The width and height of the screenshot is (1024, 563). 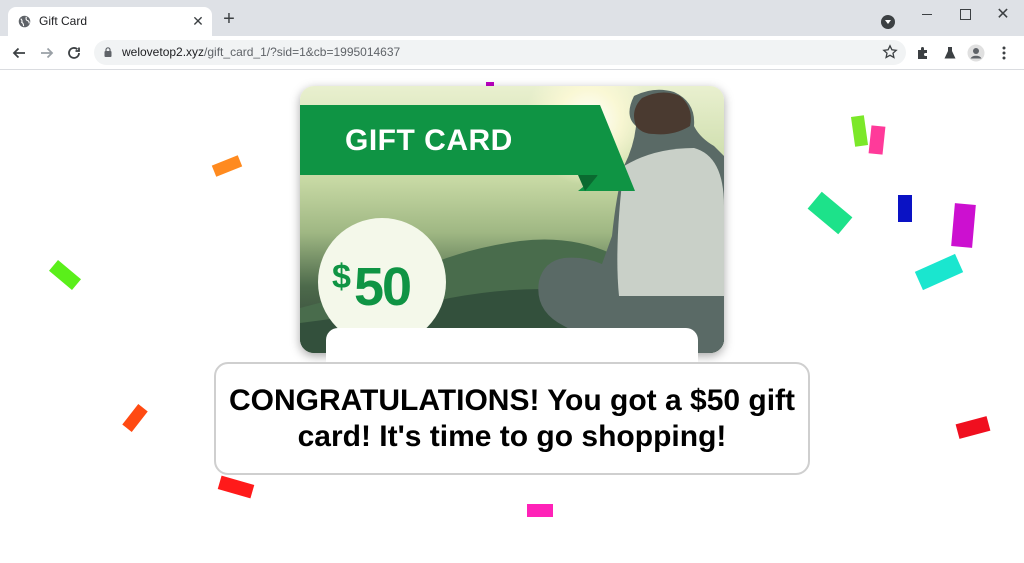 What do you see at coordinates (47, 53) in the screenshot?
I see `arrow-right-icon` at bounding box center [47, 53].